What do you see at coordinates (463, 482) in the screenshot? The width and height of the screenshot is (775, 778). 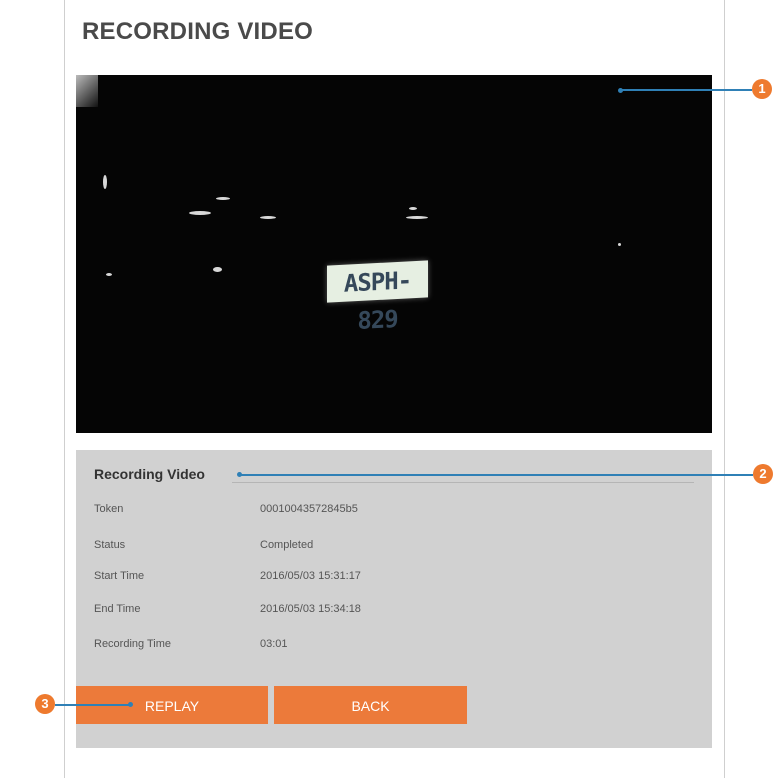 I see `info-divider` at bounding box center [463, 482].